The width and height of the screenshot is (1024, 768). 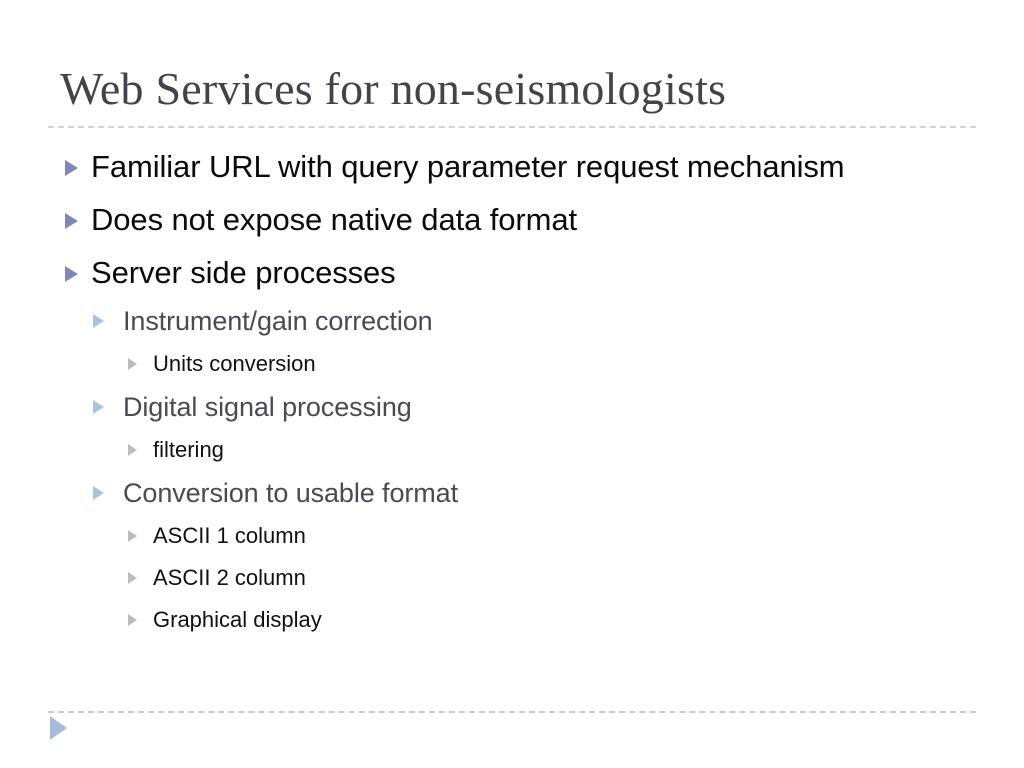 What do you see at coordinates (512, 364) in the screenshot?
I see `list-item: Units conversion` at bounding box center [512, 364].